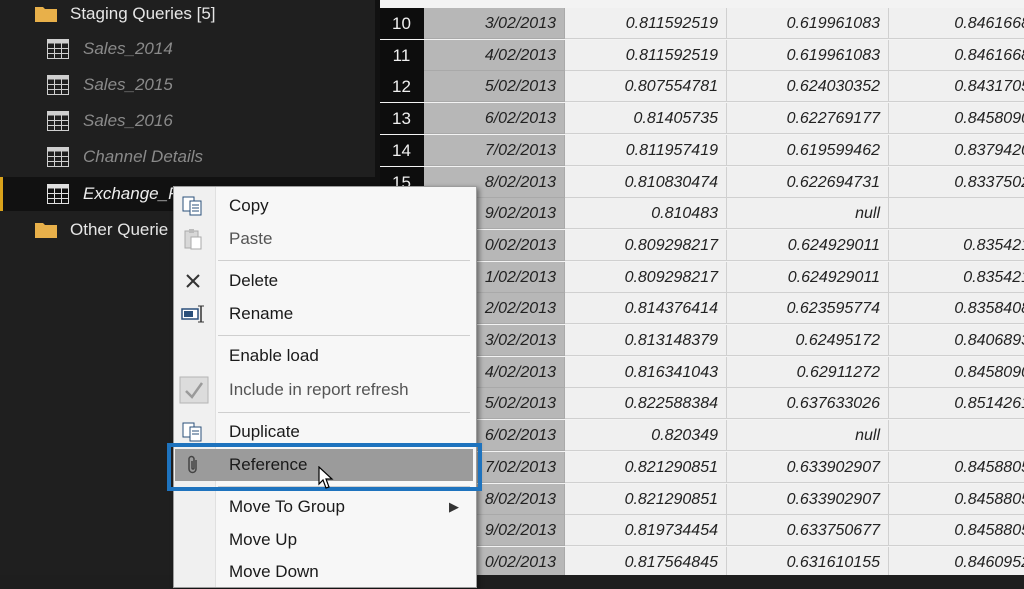  I want to click on query-item-channel-details: Channel Details, so click(187, 157).